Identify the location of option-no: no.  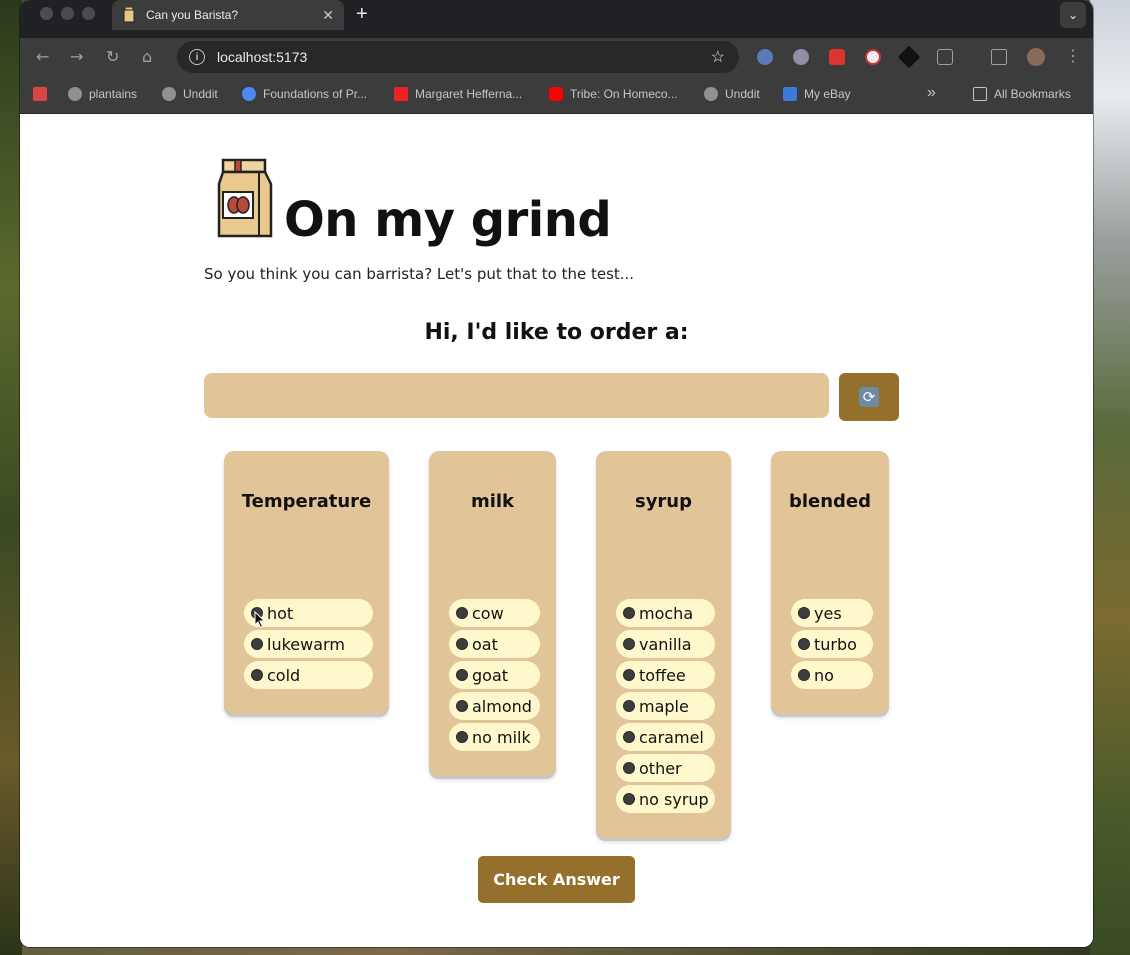
(832, 675).